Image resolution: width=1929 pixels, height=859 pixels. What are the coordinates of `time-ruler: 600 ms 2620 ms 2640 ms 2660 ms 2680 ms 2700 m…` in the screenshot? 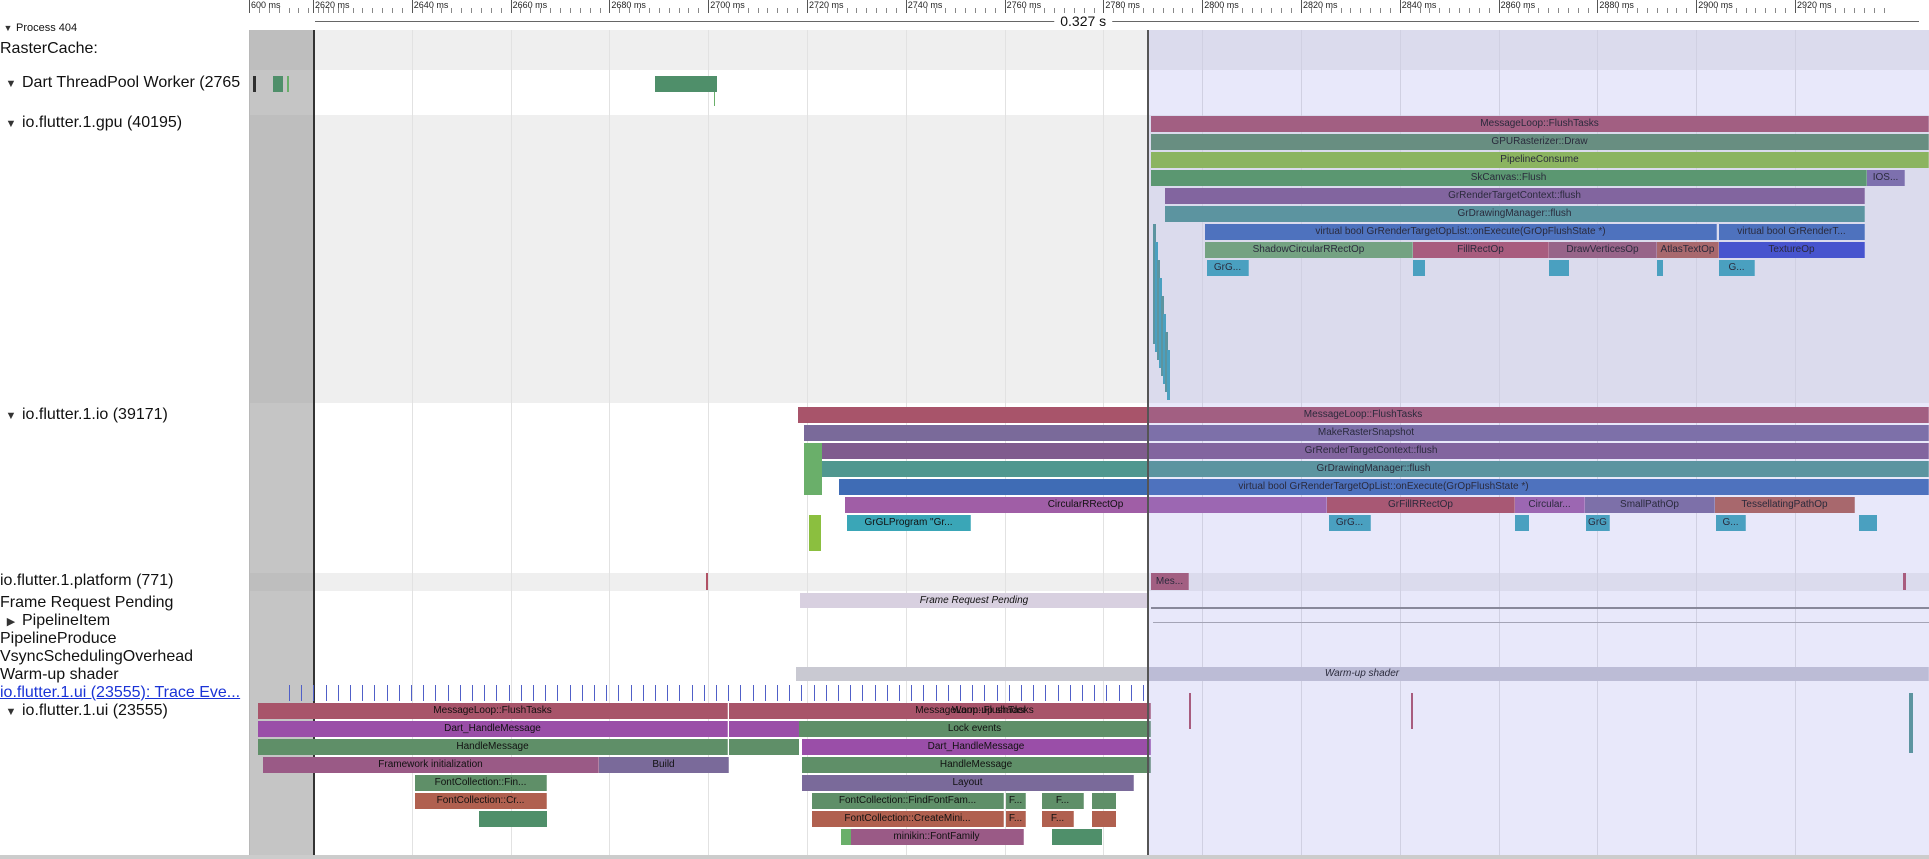 It's located at (1089, 7).